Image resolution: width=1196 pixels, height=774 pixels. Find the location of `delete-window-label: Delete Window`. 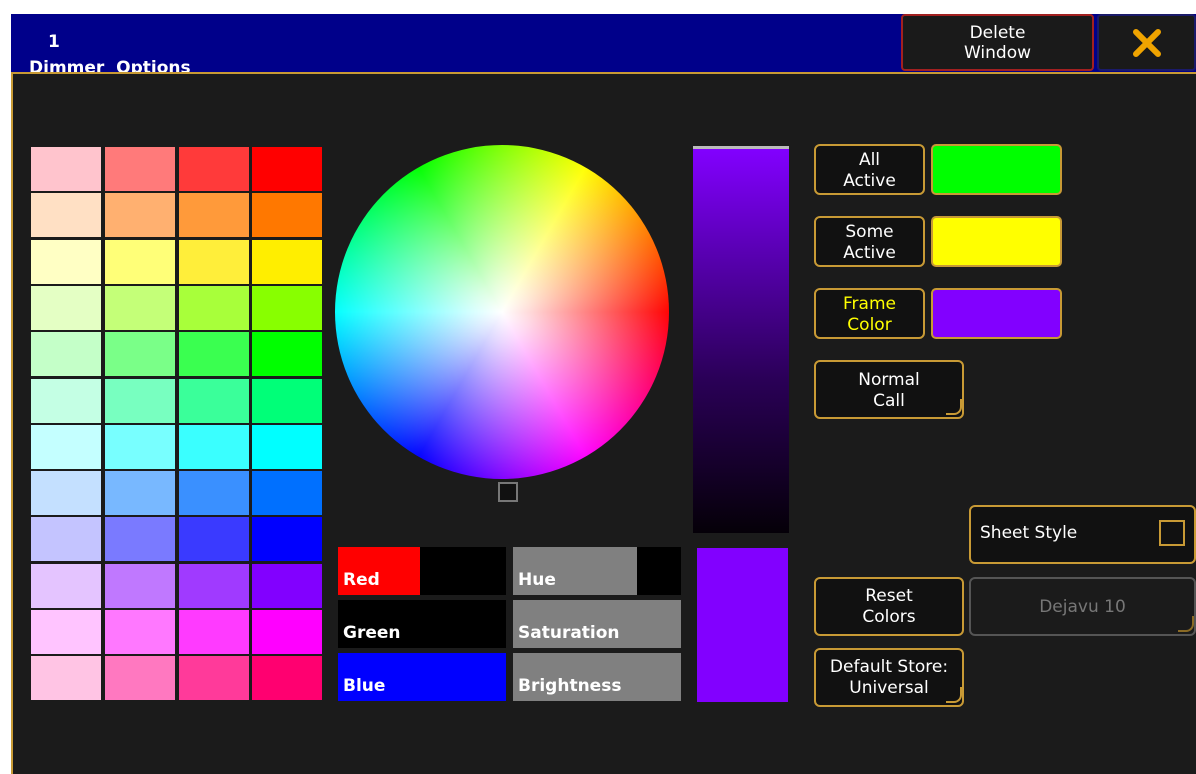

delete-window-label: Delete Window is located at coordinates (997, 43).